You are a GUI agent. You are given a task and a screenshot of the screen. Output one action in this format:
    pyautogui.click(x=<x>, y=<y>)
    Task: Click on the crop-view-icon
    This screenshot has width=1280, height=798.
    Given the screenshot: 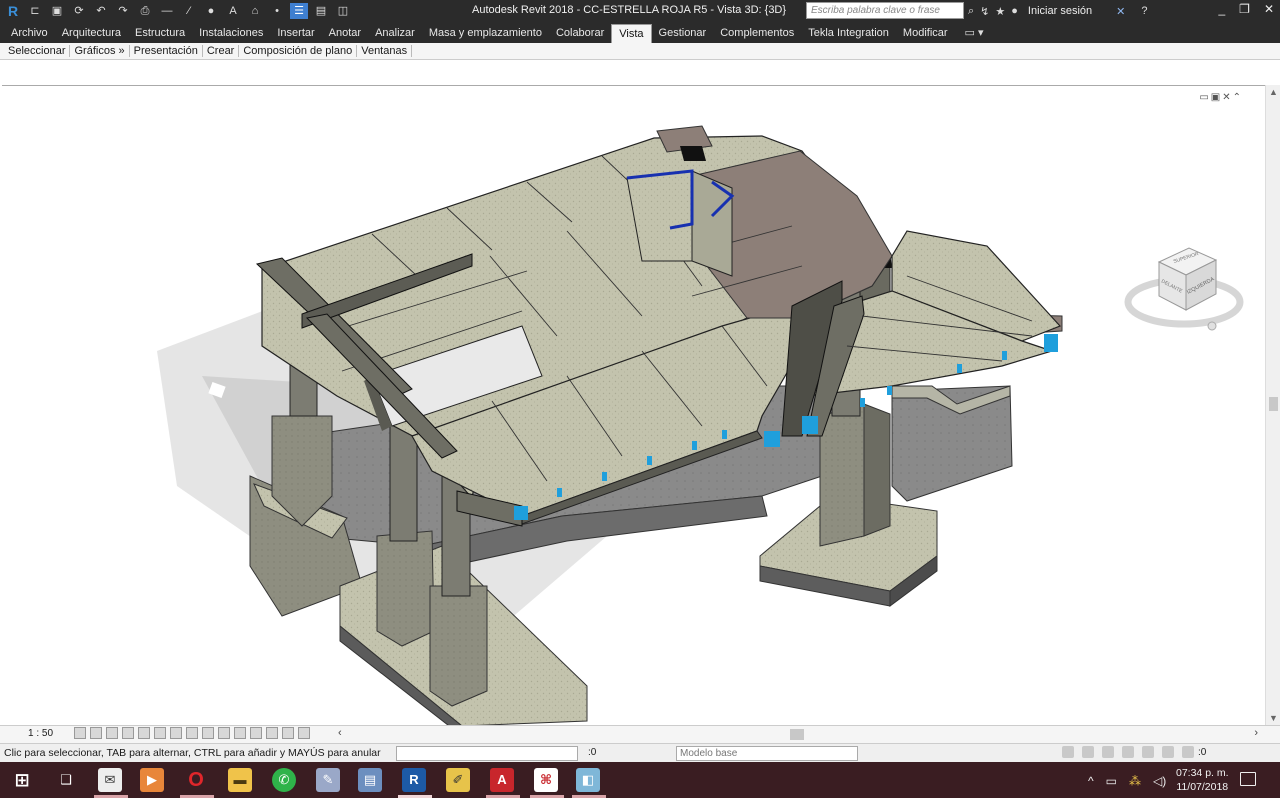 What is the action you would take?
    pyautogui.click(x=160, y=733)
    